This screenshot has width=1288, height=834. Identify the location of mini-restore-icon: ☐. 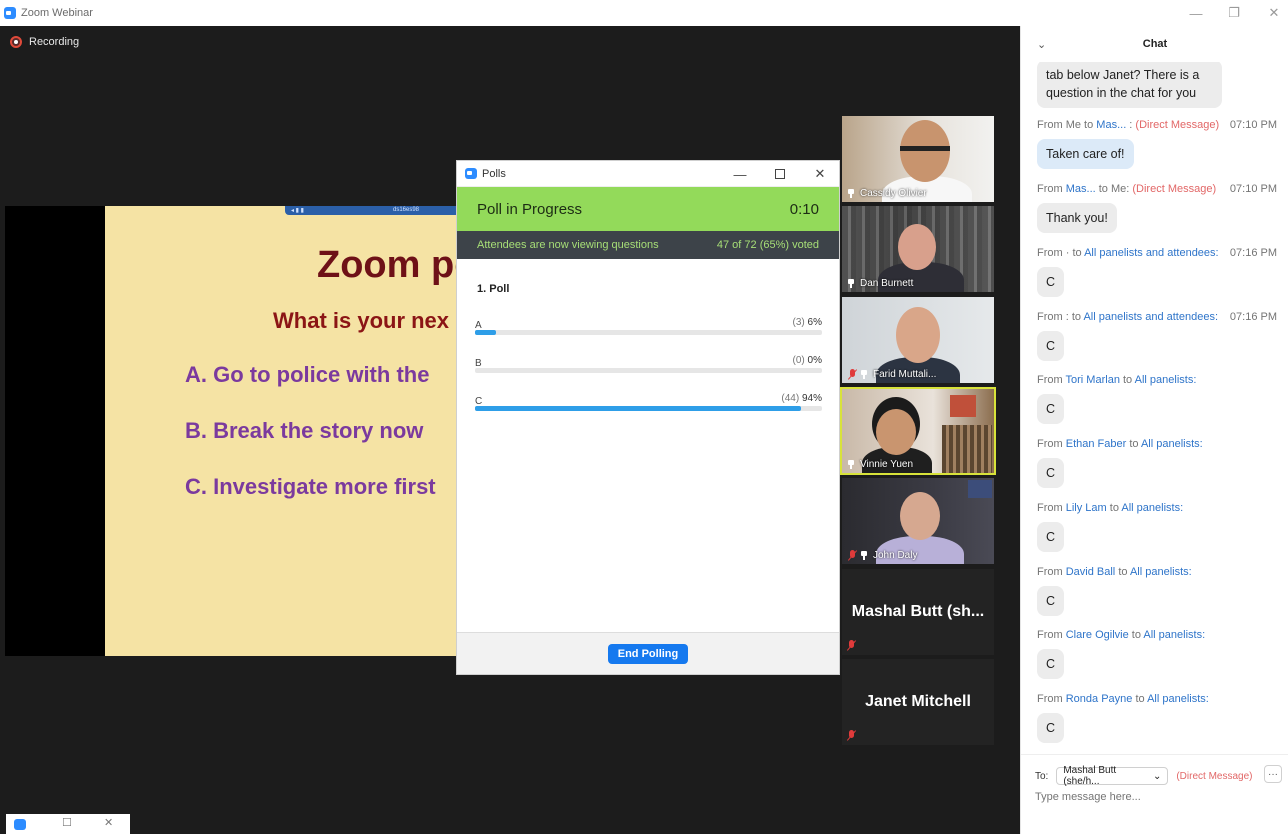
(67, 822).